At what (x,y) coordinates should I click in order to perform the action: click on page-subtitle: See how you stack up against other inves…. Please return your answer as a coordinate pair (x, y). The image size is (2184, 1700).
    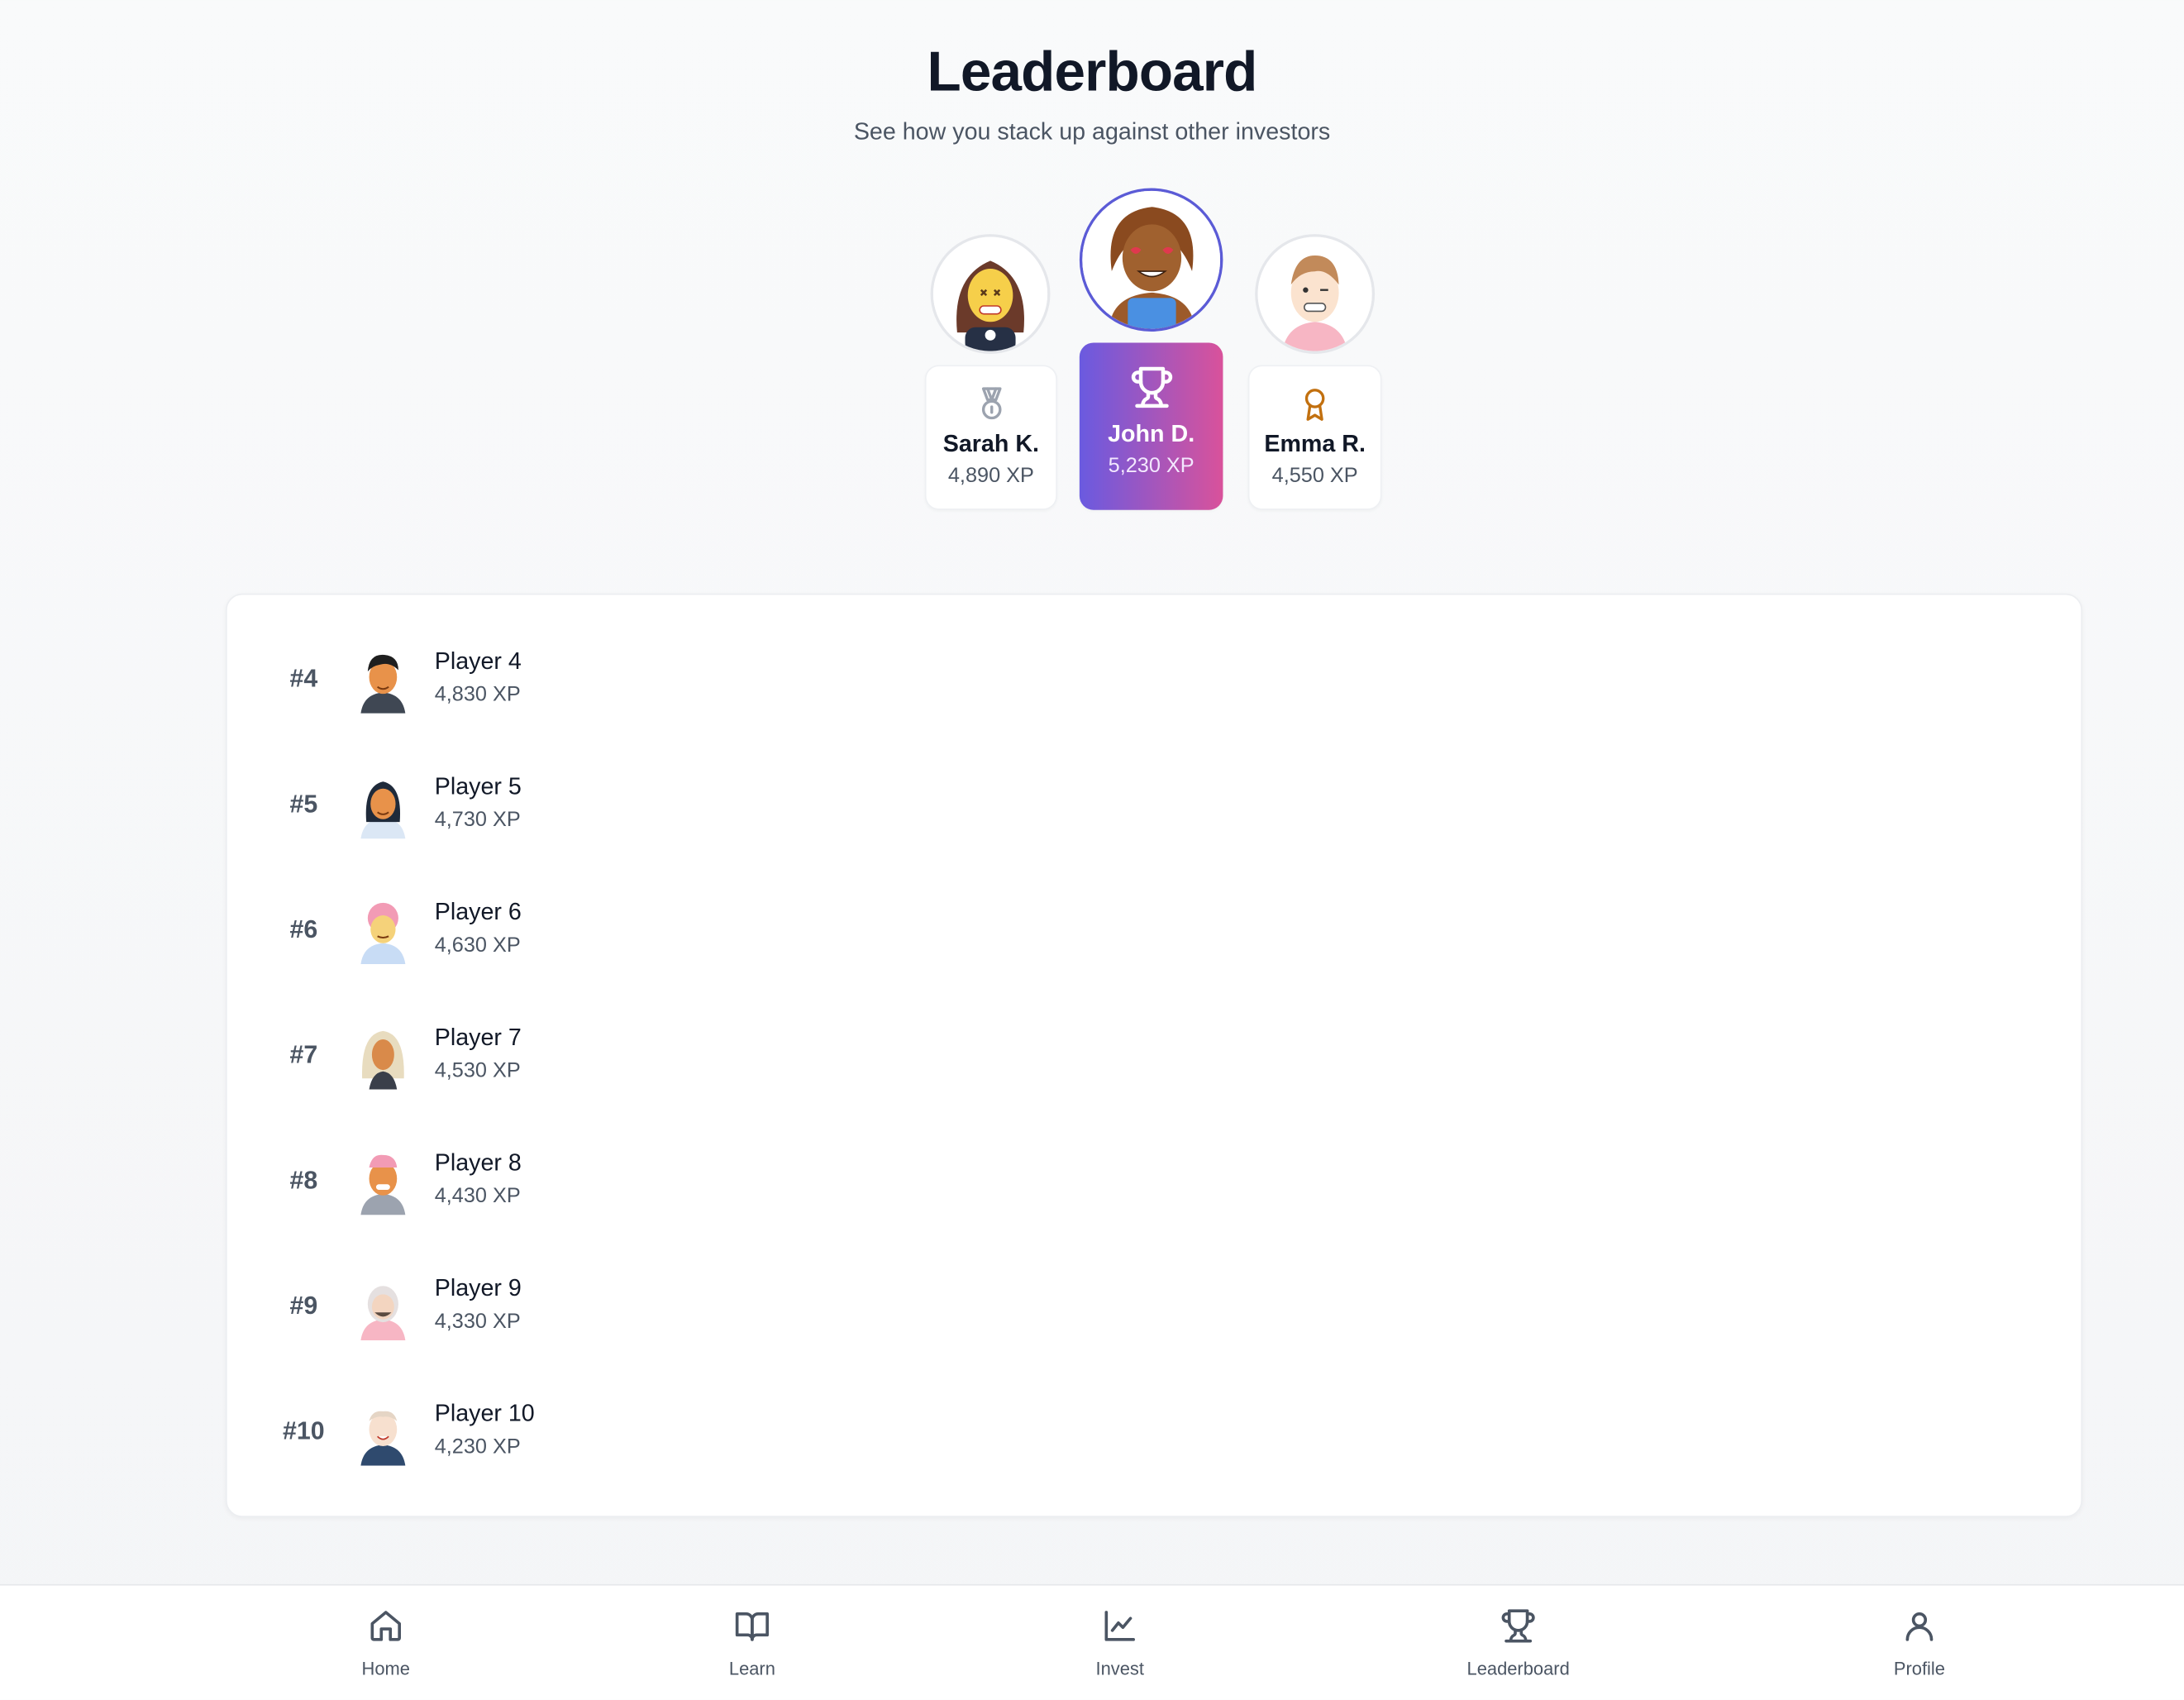
    Looking at the image, I should click on (1092, 132).